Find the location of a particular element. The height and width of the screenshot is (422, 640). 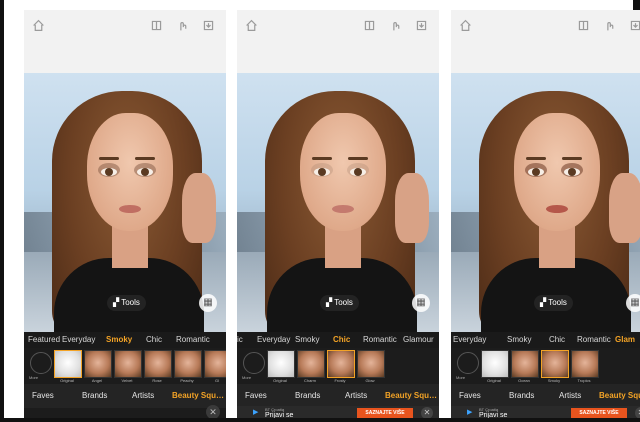

bottom-bar: ✕ is located at coordinates (125, 411).